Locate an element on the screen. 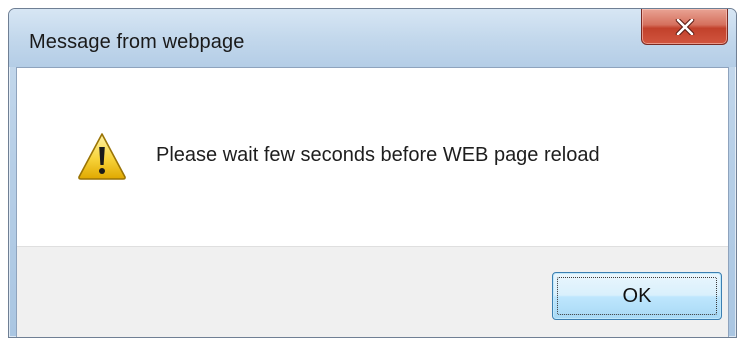 This screenshot has width=745, height=343. ok-button-label: OK is located at coordinates (637, 295).